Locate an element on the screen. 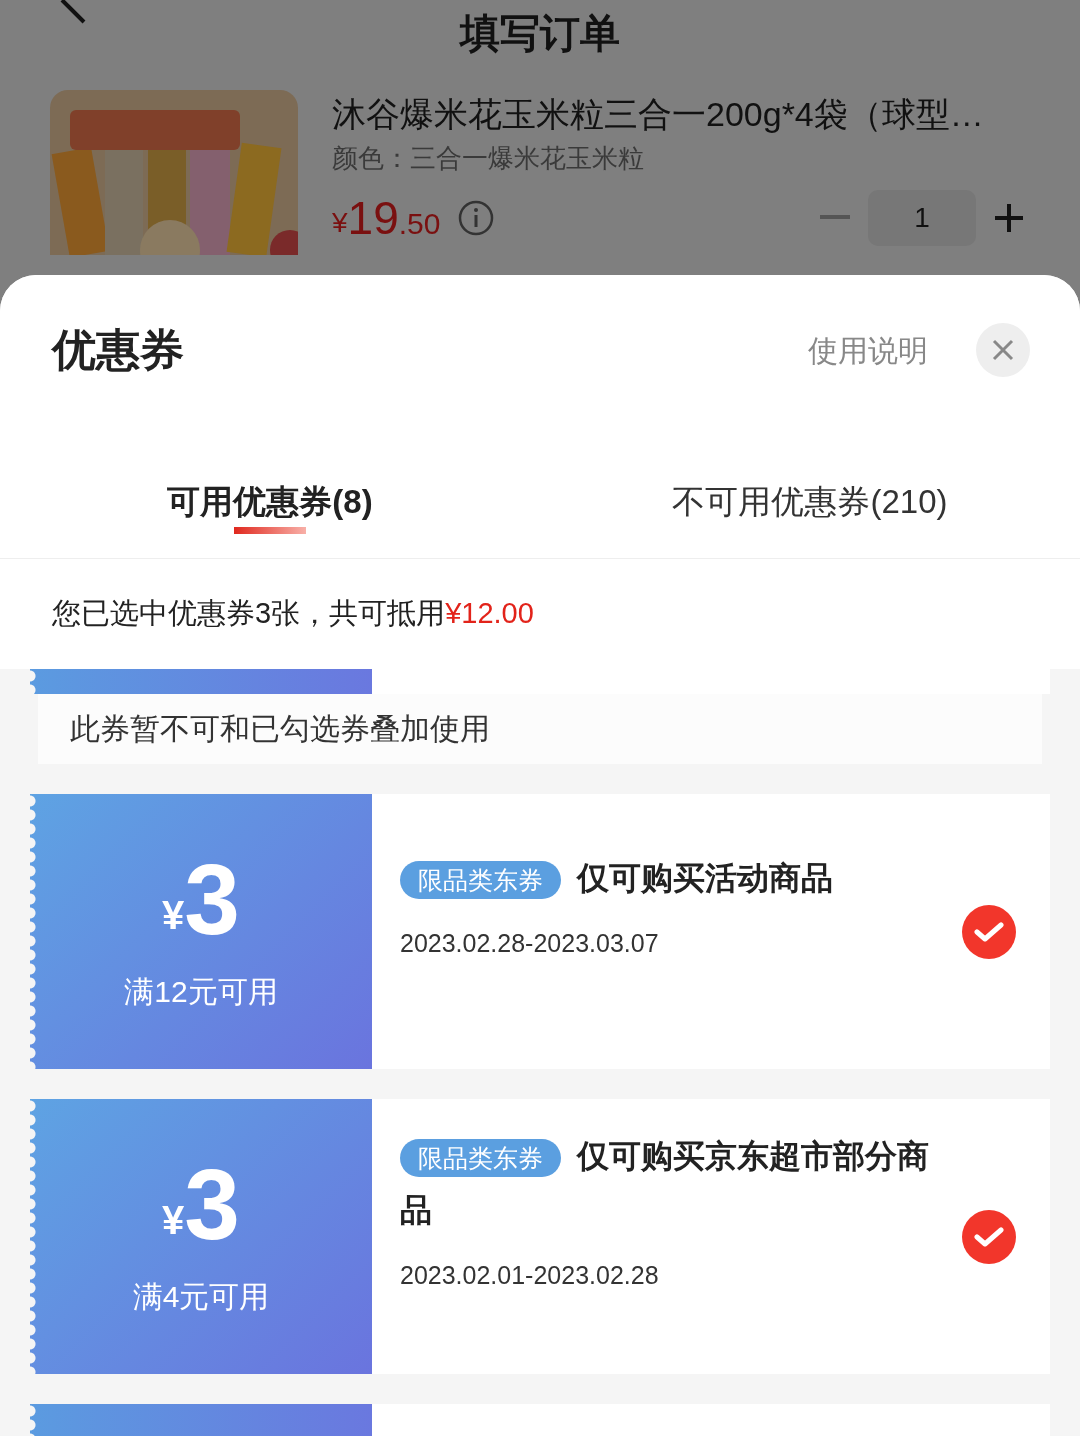 This screenshot has height=1436, width=1080. coupon-dates: 2023.02.28-2023.03.07 is located at coordinates (530, 943).